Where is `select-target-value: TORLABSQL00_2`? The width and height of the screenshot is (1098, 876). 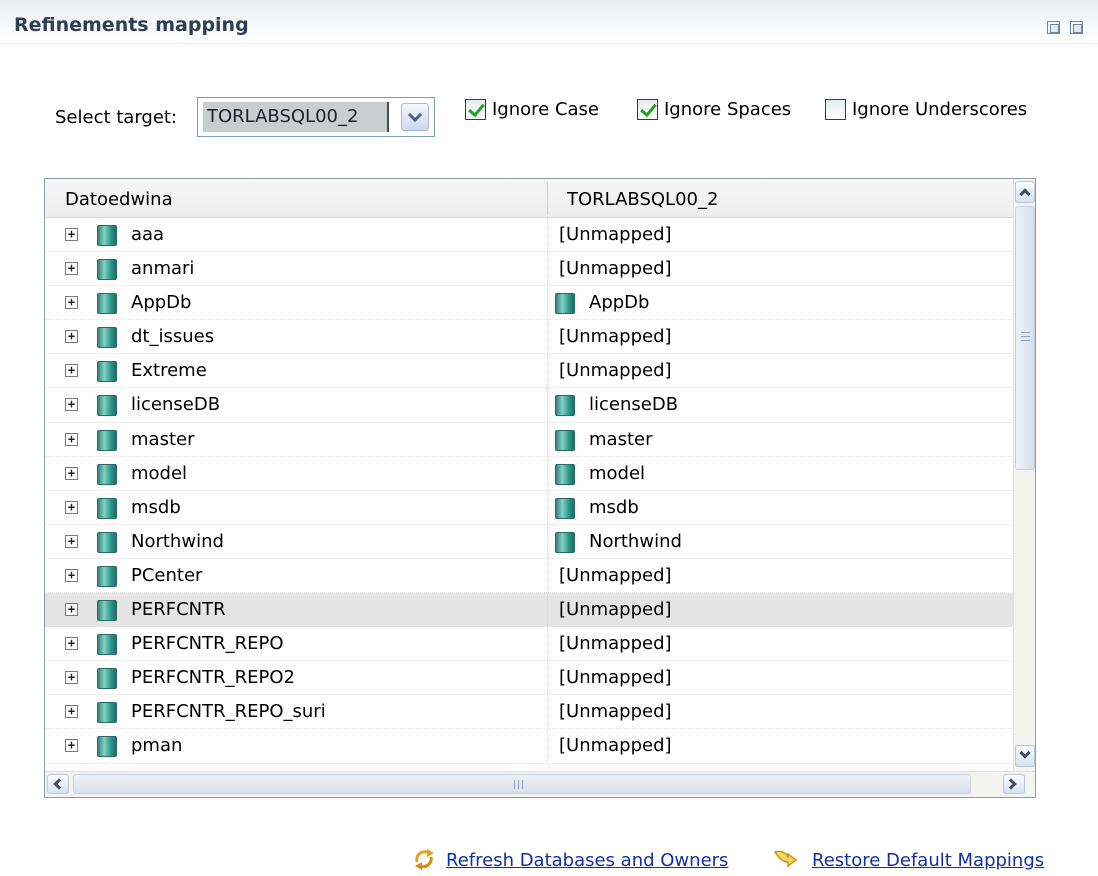 select-target-value: TORLABSQL00_2 is located at coordinates (296, 117).